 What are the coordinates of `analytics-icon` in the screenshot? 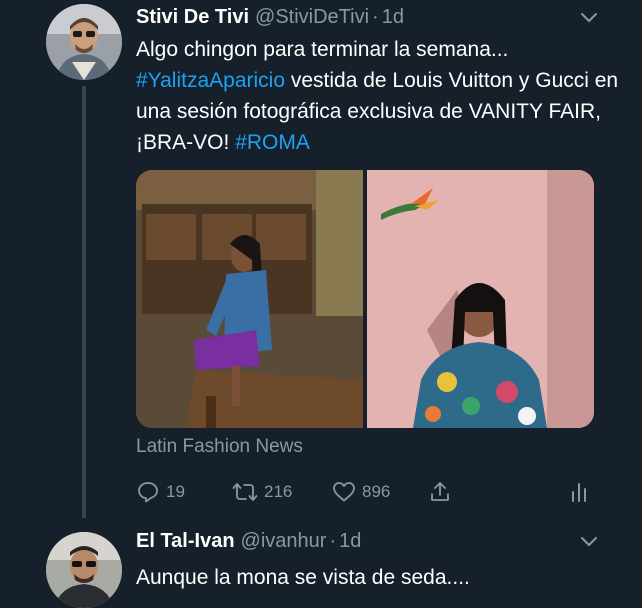 It's located at (579, 492).